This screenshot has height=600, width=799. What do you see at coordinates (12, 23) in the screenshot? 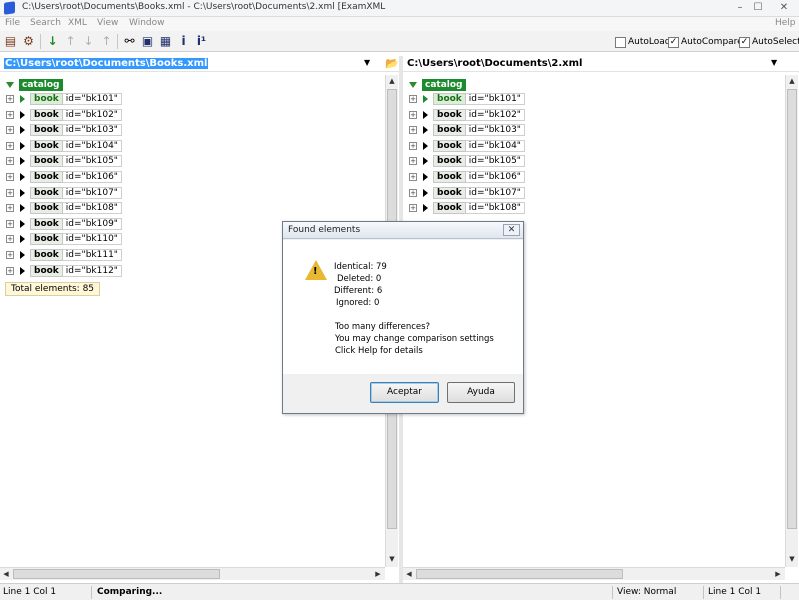
I see `menu-file: File` at bounding box center [12, 23].